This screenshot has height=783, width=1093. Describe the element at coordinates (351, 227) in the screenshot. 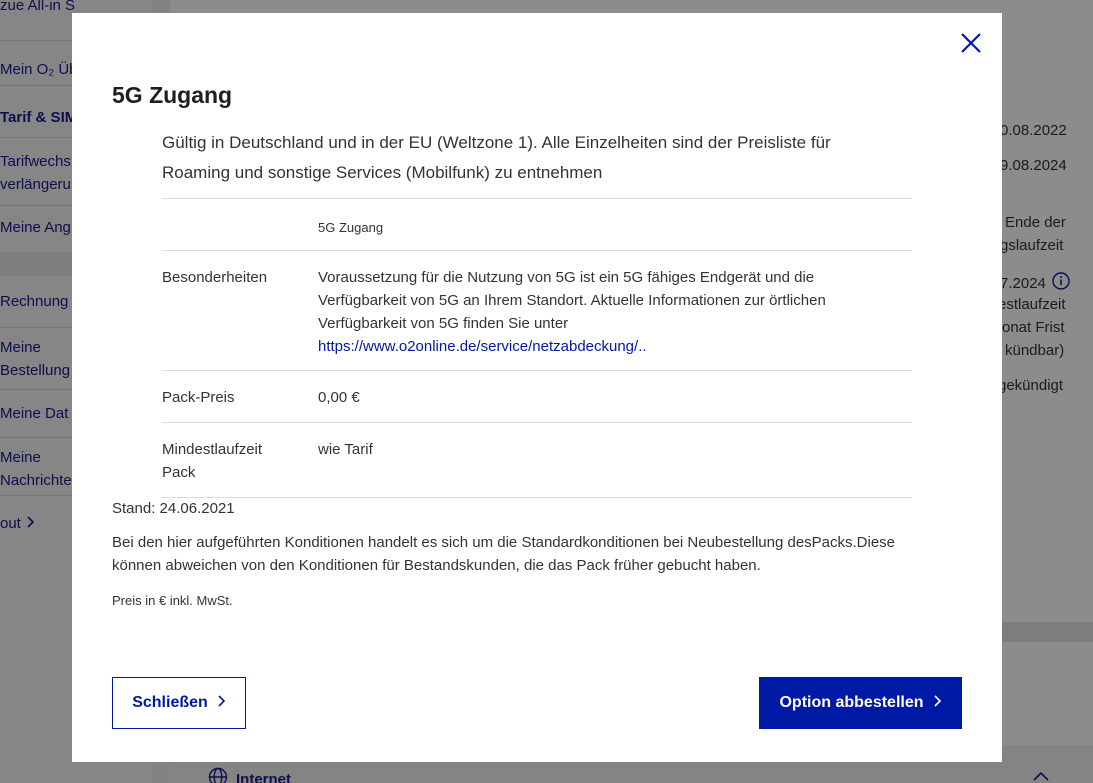

I see `table-header-value: 5G Zugang` at that location.